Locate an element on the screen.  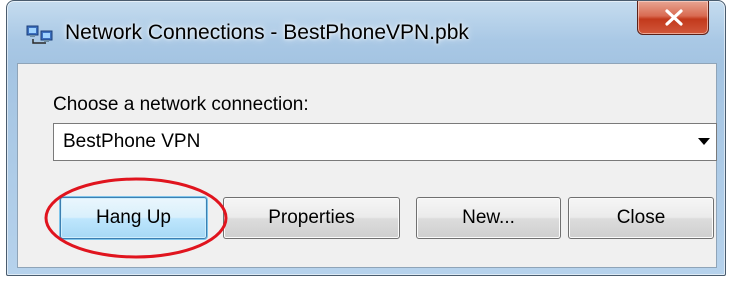
network-connections-icon is located at coordinates (40, 34).